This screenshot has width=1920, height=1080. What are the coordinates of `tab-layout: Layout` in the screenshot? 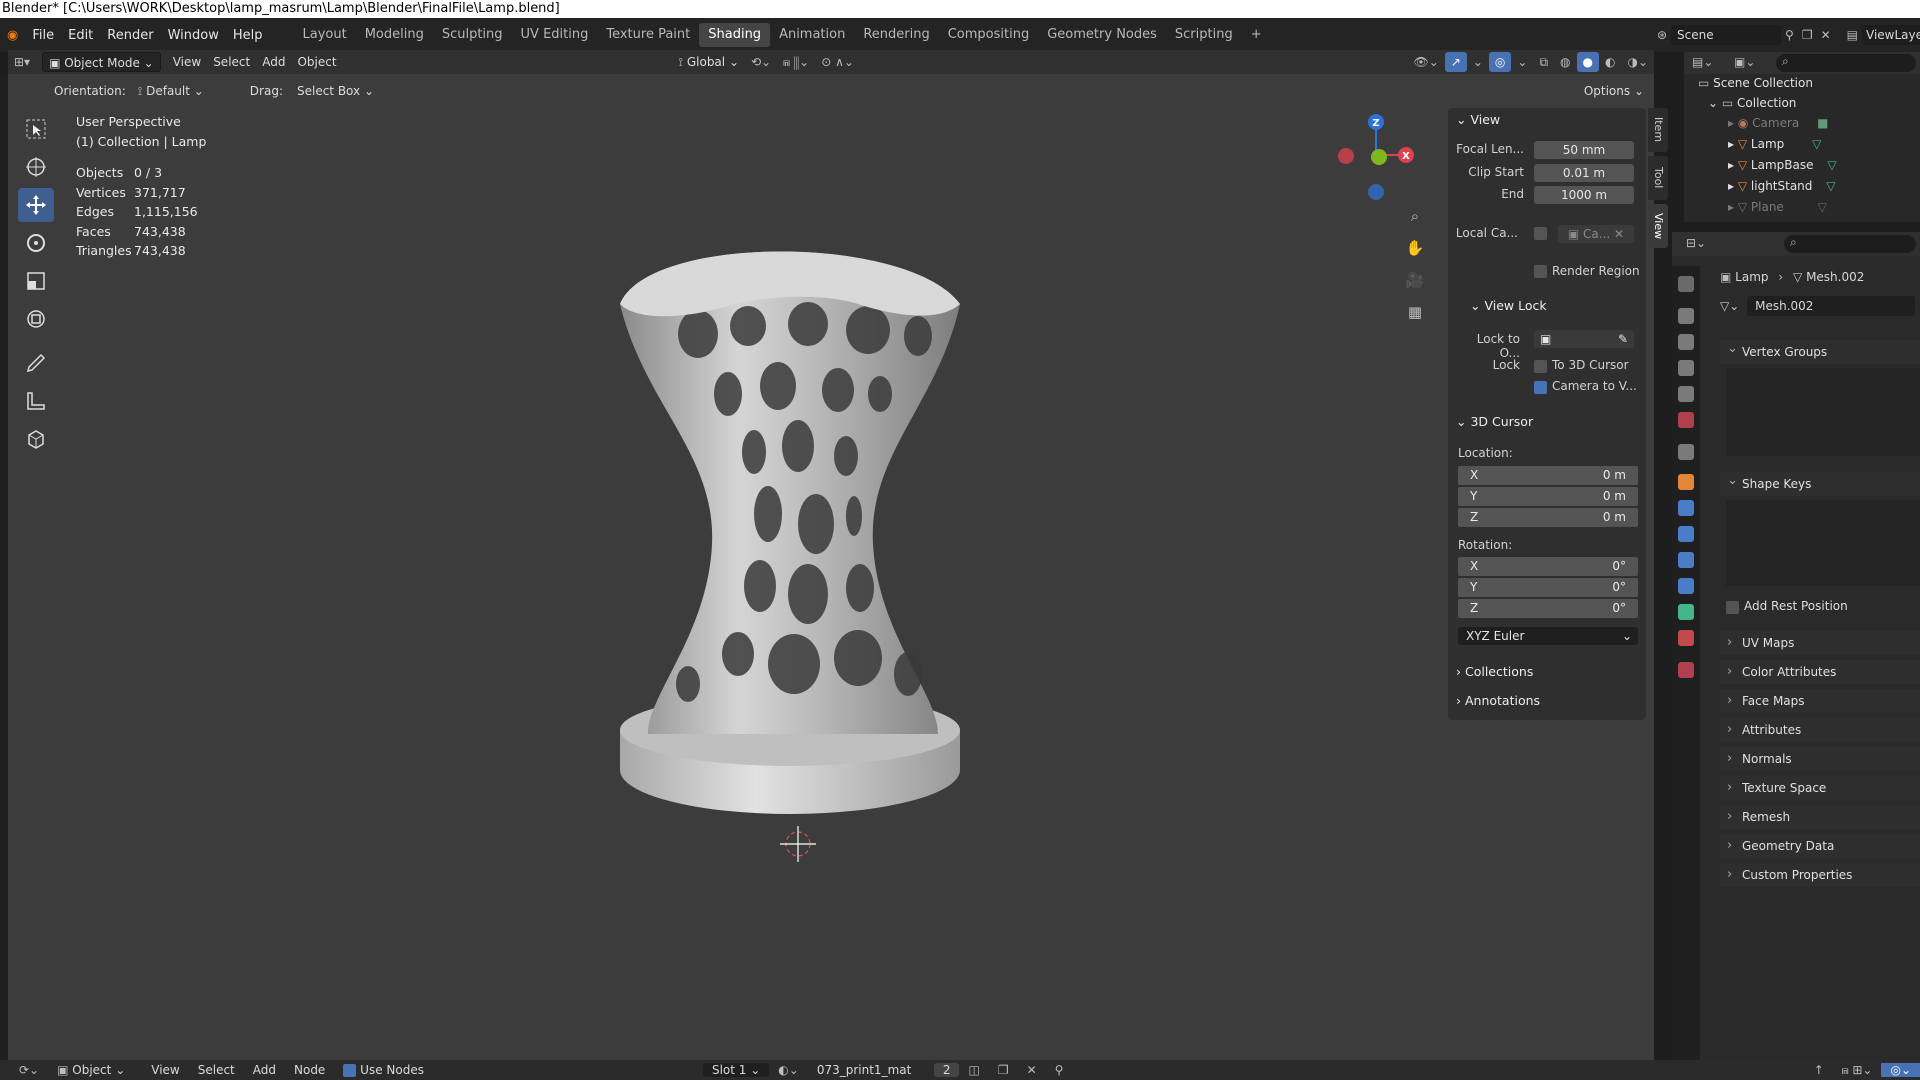 It's located at (324, 35).